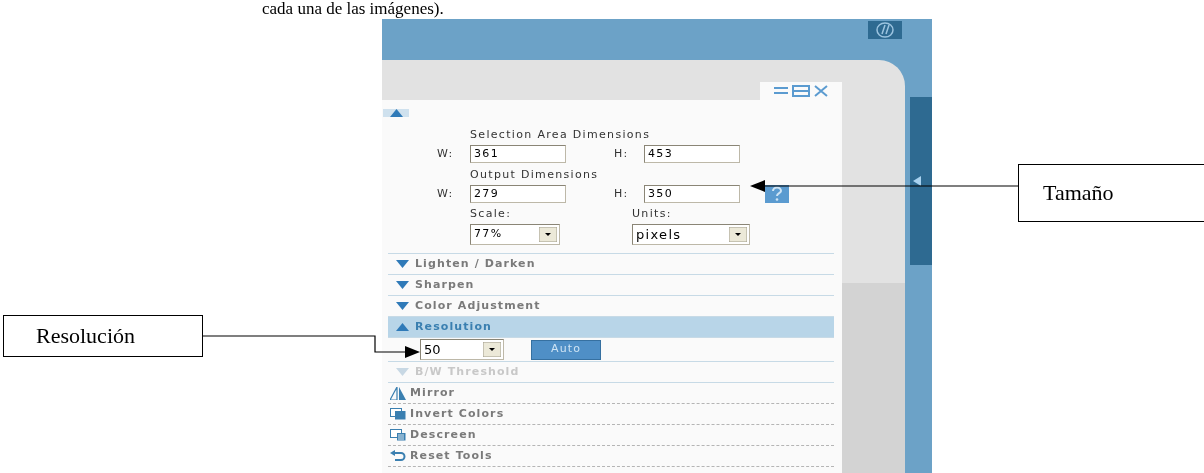  I want to click on field-label: Scale:, so click(491, 214).